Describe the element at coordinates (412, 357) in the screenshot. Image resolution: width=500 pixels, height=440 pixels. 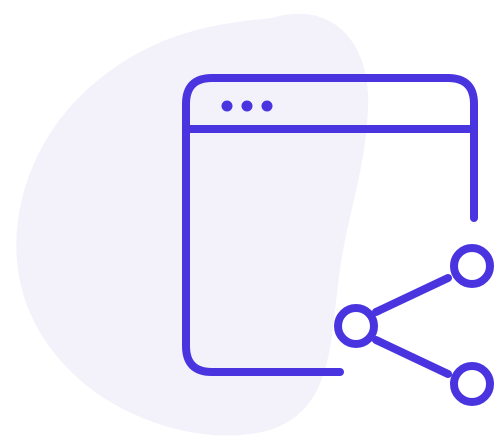
I see `share-link-bottom` at that location.